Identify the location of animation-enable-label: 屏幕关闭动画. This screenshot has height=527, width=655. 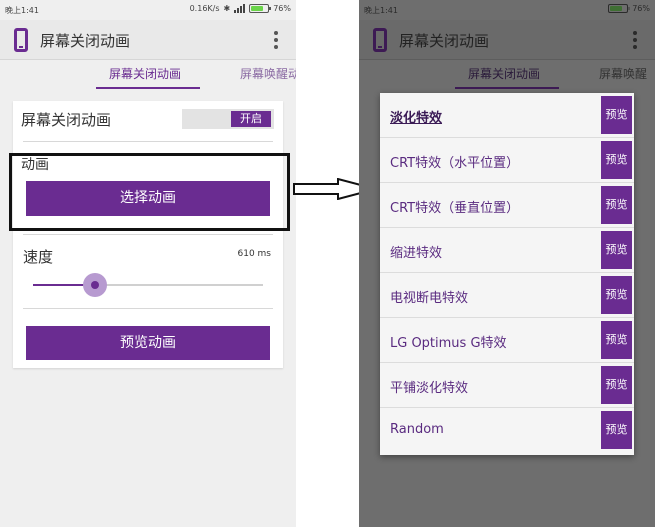
(66, 120).